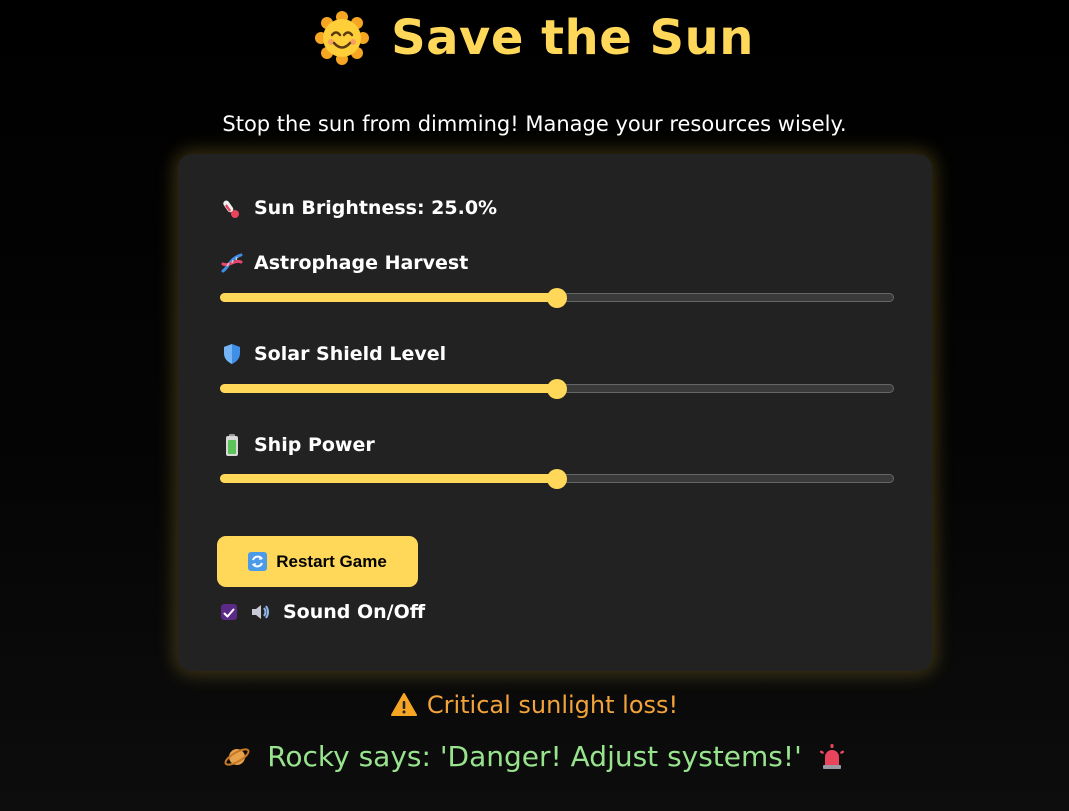 This screenshot has width=1069, height=811. Describe the element at coordinates (258, 561) in the screenshot. I see `refresh-icon` at that location.